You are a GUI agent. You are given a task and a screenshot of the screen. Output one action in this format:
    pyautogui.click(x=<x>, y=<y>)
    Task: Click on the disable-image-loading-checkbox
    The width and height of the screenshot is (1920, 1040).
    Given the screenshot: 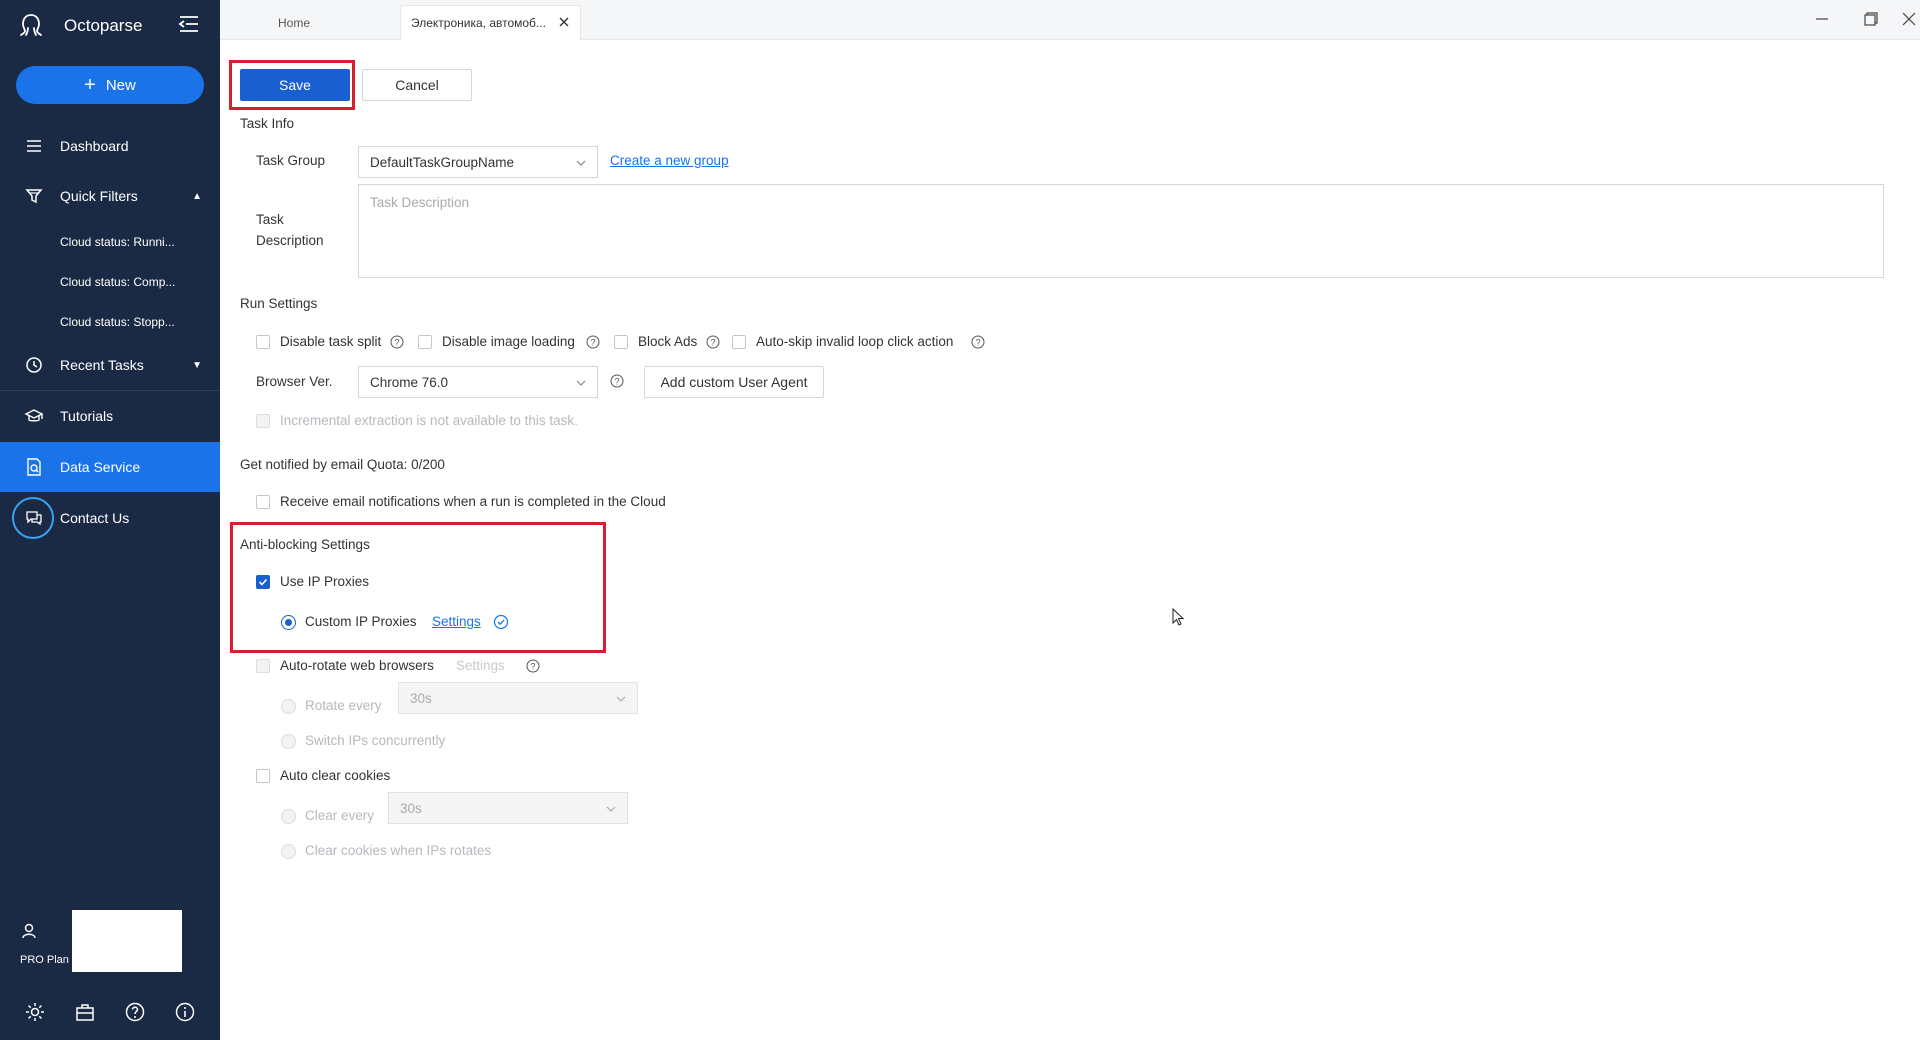 What is the action you would take?
    pyautogui.click(x=425, y=342)
    